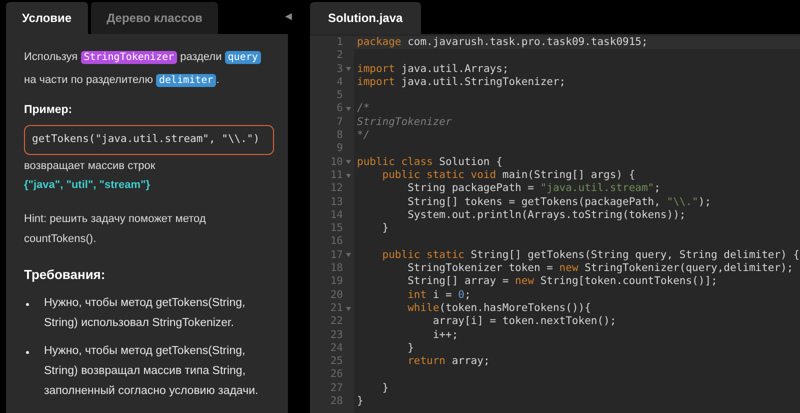 This screenshot has width=800, height=413. Describe the element at coordinates (339, 69) in the screenshot. I see `line-number: 3` at that location.